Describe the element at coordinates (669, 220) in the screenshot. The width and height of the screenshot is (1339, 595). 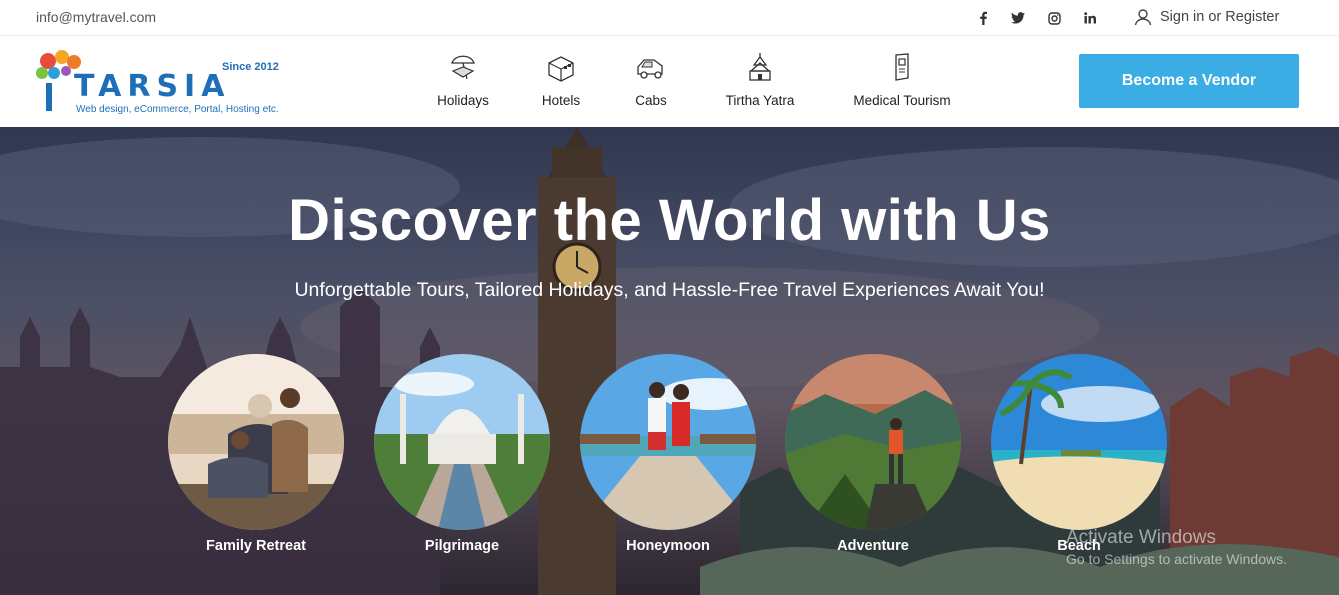
I see `hero-title: Discover the World with Us` at that location.